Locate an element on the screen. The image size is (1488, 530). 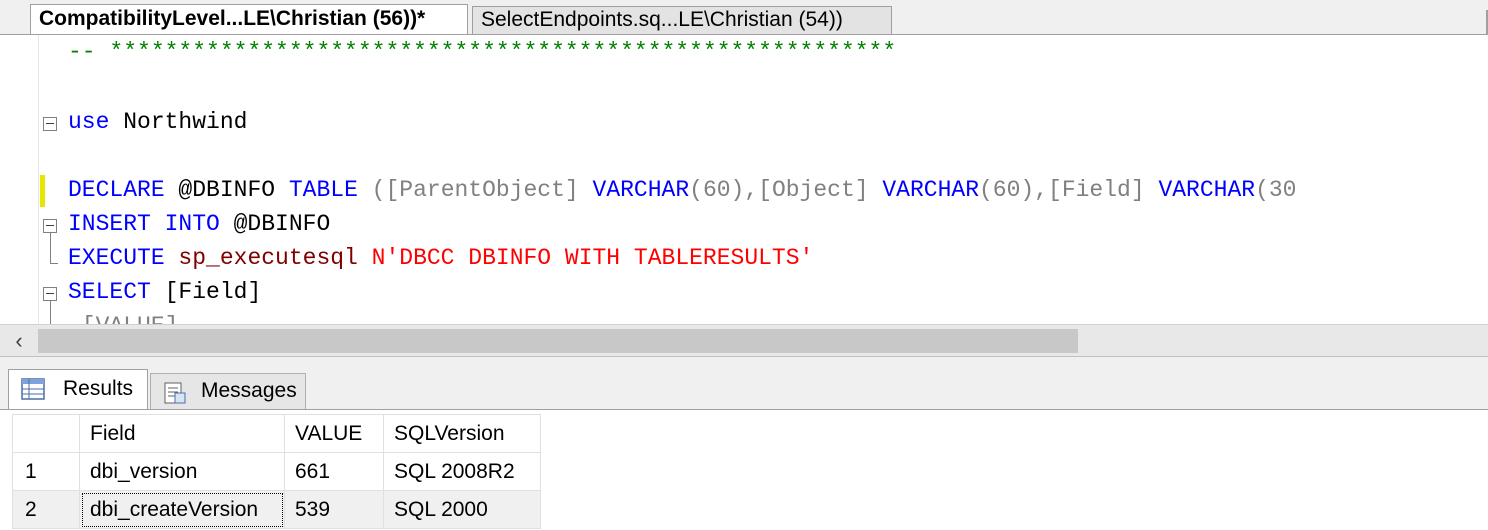
keyword-varchar-1: VARCHAR is located at coordinates (641, 190).